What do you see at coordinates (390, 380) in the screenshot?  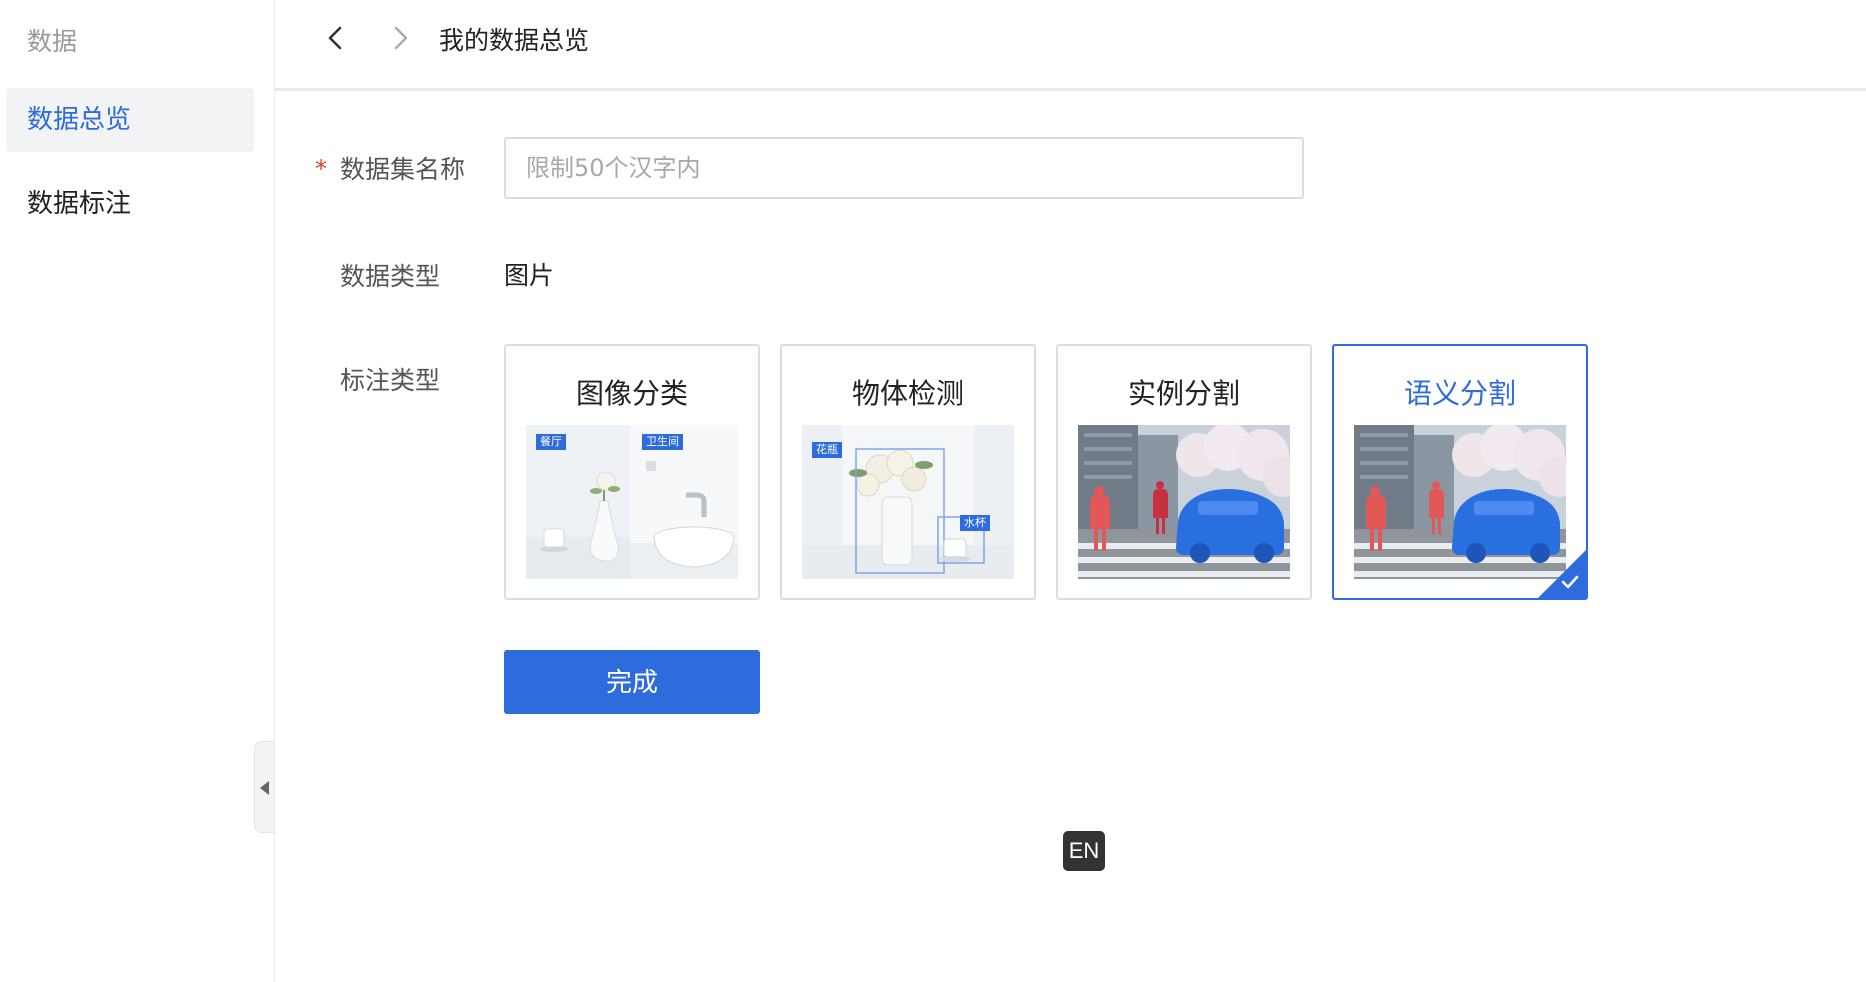 I see `annotation-type-label: 标注类型` at bounding box center [390, 380].